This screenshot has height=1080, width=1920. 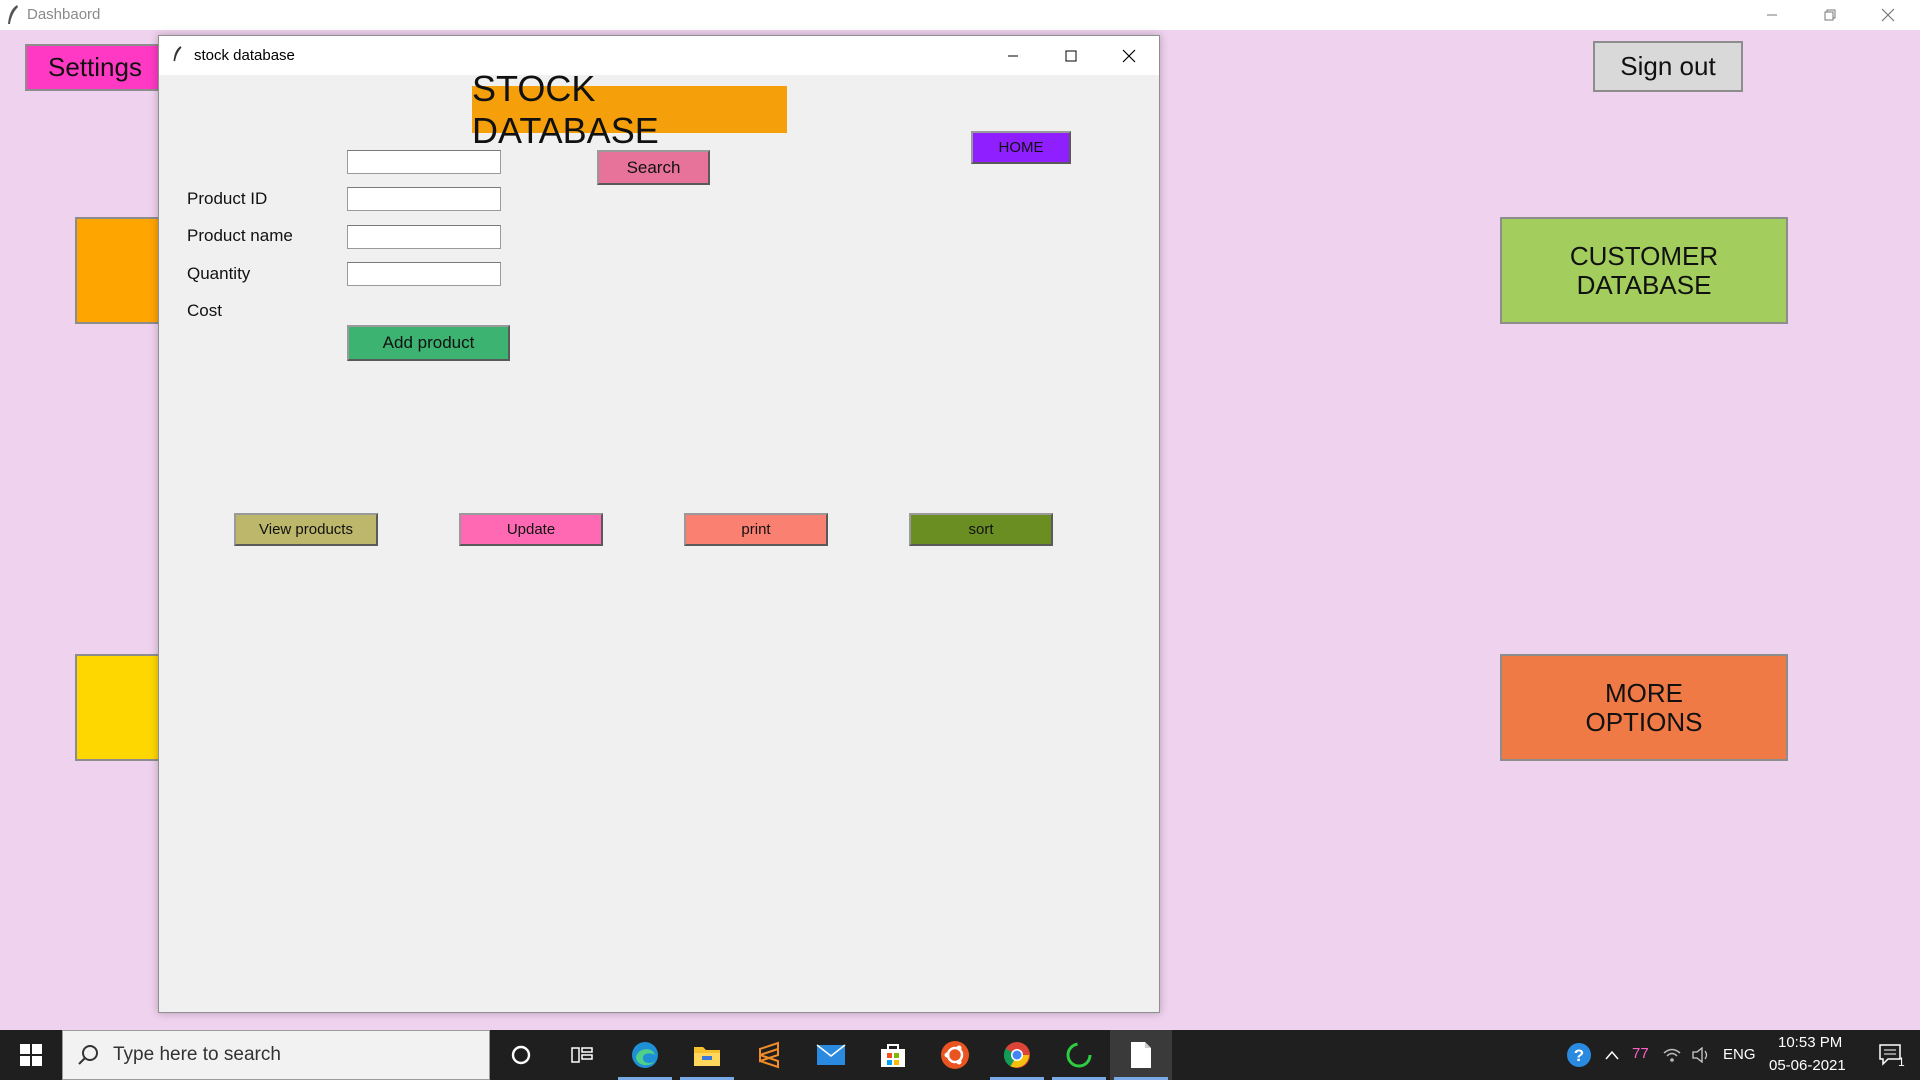 I want to click on edge-taskbar-button, so click(x=645, y=1055).